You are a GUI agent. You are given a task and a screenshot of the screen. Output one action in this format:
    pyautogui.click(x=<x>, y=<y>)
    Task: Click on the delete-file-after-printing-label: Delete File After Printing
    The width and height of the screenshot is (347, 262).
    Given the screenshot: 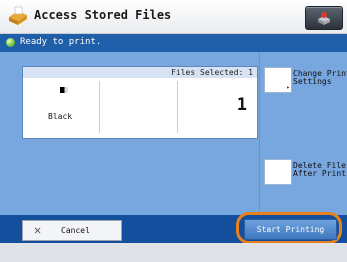 What is the action you would take?
    pyautogui.click(x=320, y=169)
    